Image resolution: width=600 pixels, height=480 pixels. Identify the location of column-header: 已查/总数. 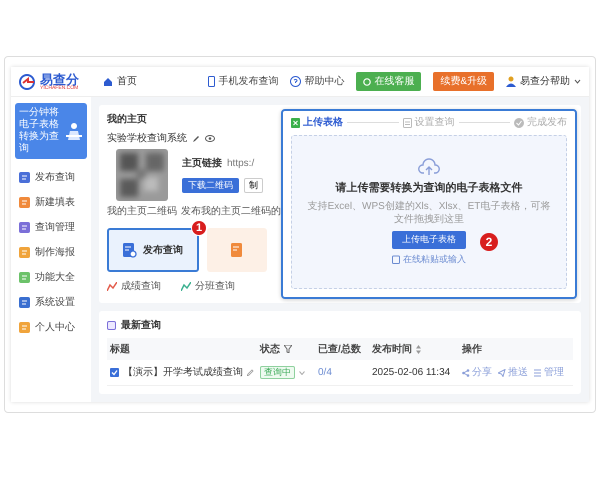
(342, 349).